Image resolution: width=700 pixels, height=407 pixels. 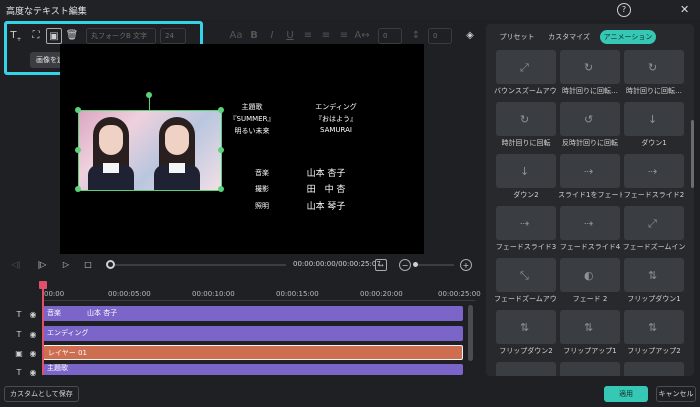 What do you see at coordinates (416, 36) in the screenshot?
I see `line-spacing-icon: ↕` at bounding box center [416, 36].